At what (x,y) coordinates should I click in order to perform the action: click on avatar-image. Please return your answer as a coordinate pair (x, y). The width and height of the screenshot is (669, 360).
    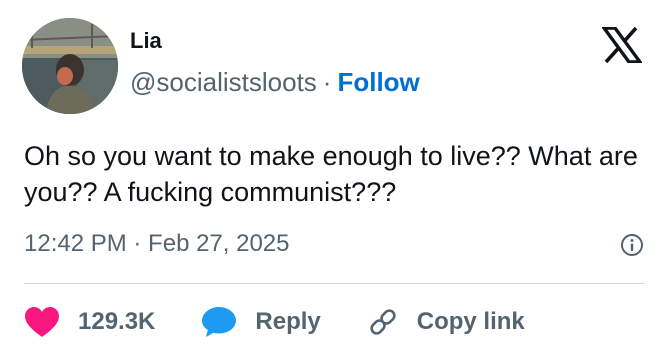
    Looking at the image, I should click on (70, 66).